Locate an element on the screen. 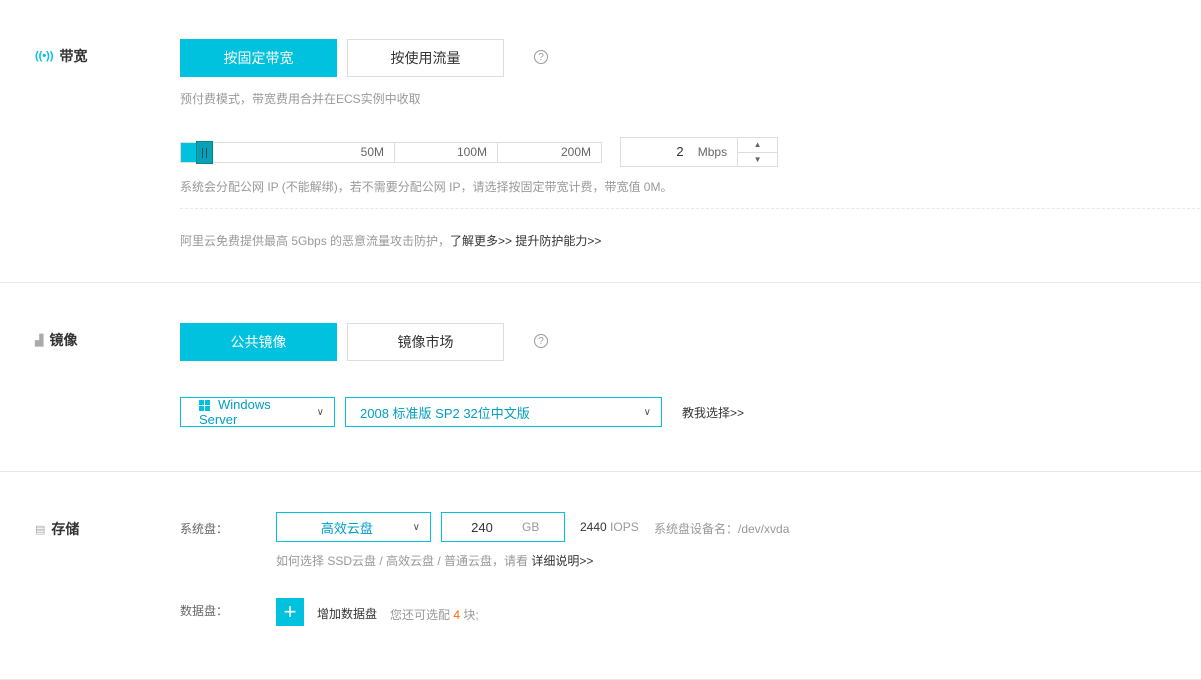  os-select: Windows Server ∨ is located at coordinates (257, 412).